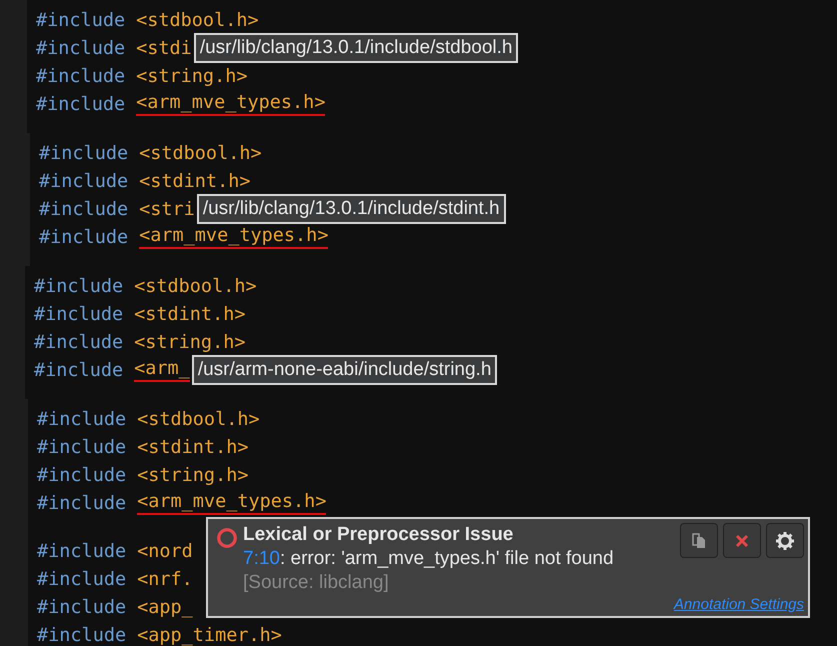 The height and width of the screenshot is (646, 837). I want to click on include-path: <stdi, so click(164, 48).